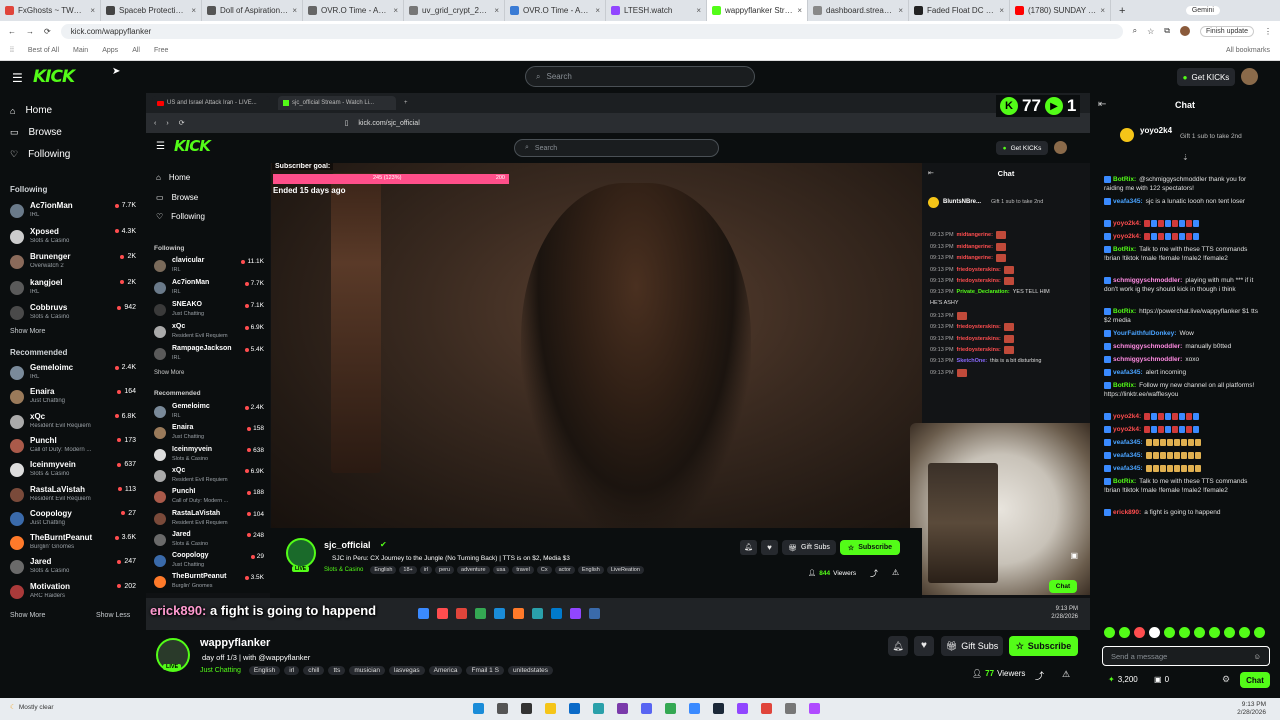 This screenshot has height=720, width=1280. I want to click on channel-tag: Fmail 1 S, so click(485, 670).